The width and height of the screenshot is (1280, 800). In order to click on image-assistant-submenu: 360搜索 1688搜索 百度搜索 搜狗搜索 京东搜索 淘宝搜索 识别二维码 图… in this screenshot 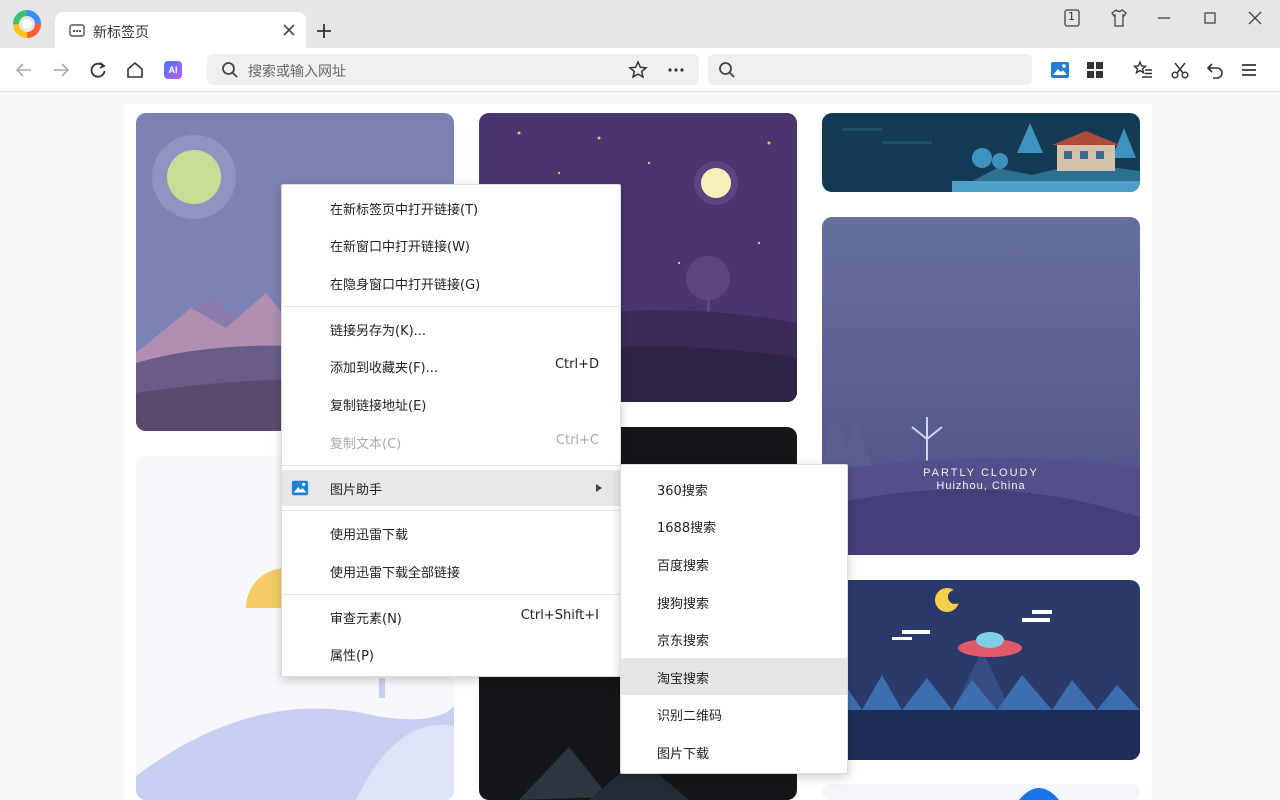, I will do `click(734, 619)`.